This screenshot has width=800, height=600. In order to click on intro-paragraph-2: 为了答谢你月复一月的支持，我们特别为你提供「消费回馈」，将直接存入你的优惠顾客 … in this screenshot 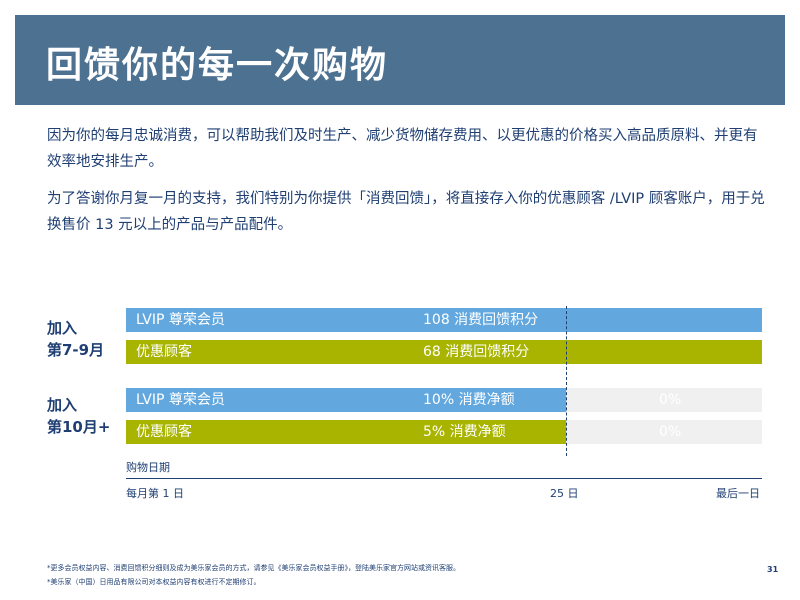, I will do `click(406, 212)`.